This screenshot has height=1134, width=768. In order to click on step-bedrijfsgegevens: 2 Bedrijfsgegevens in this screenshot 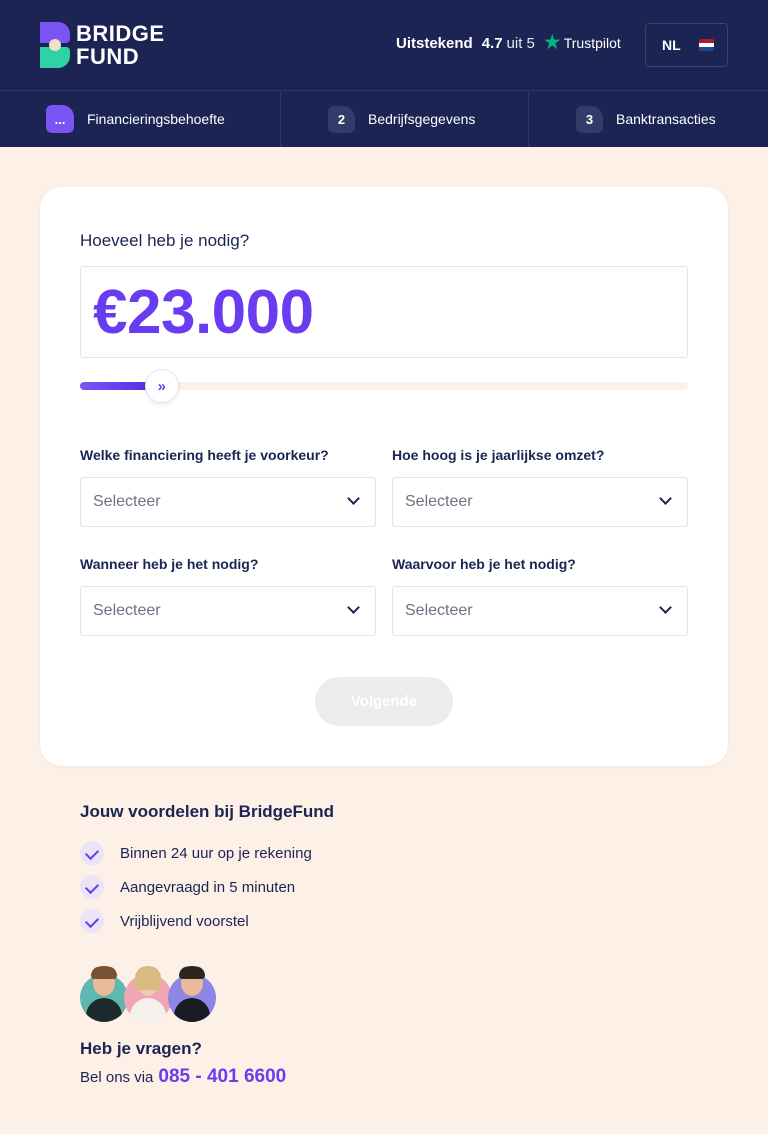, I will do `click(405, 119)`.